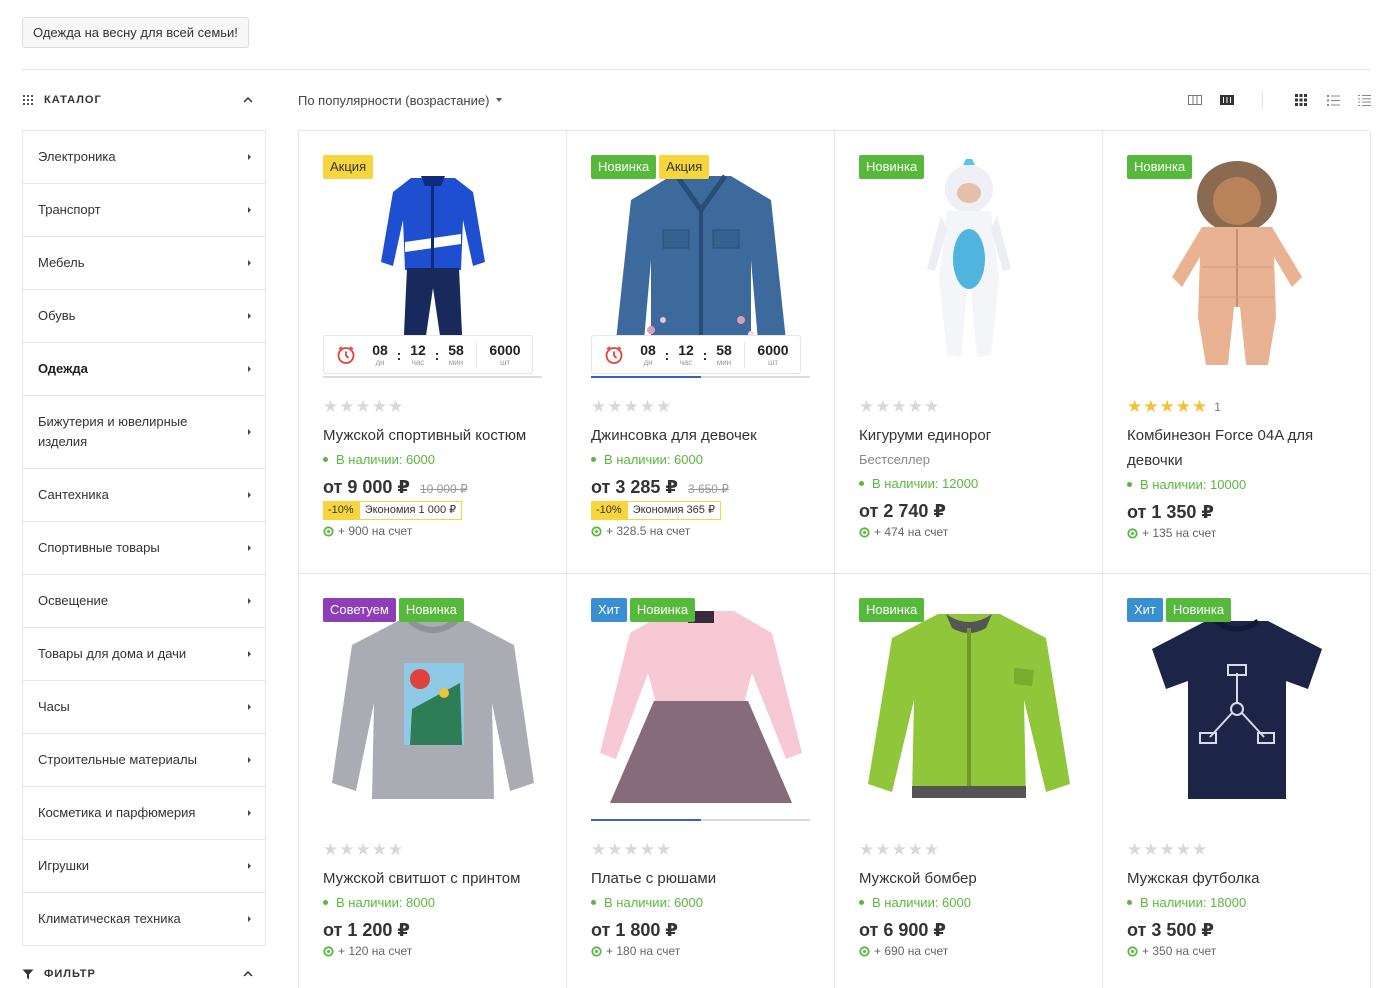 The image size is (1395, 988). Describe the element at coordinates (1238, 448) in the screenshot. I see `product-title: Комбинезон Force 04A для девочки` at that location.